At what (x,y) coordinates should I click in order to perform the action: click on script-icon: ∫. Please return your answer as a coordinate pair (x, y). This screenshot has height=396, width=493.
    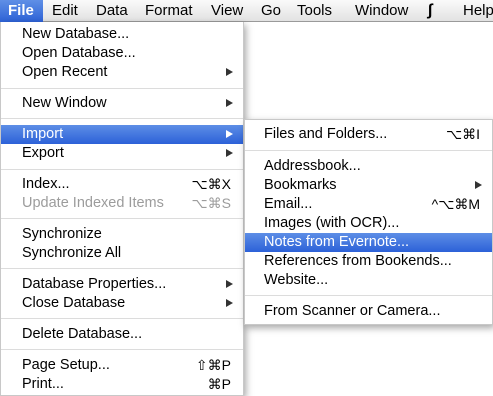
    Looking at the image, I should click on (430, 11).